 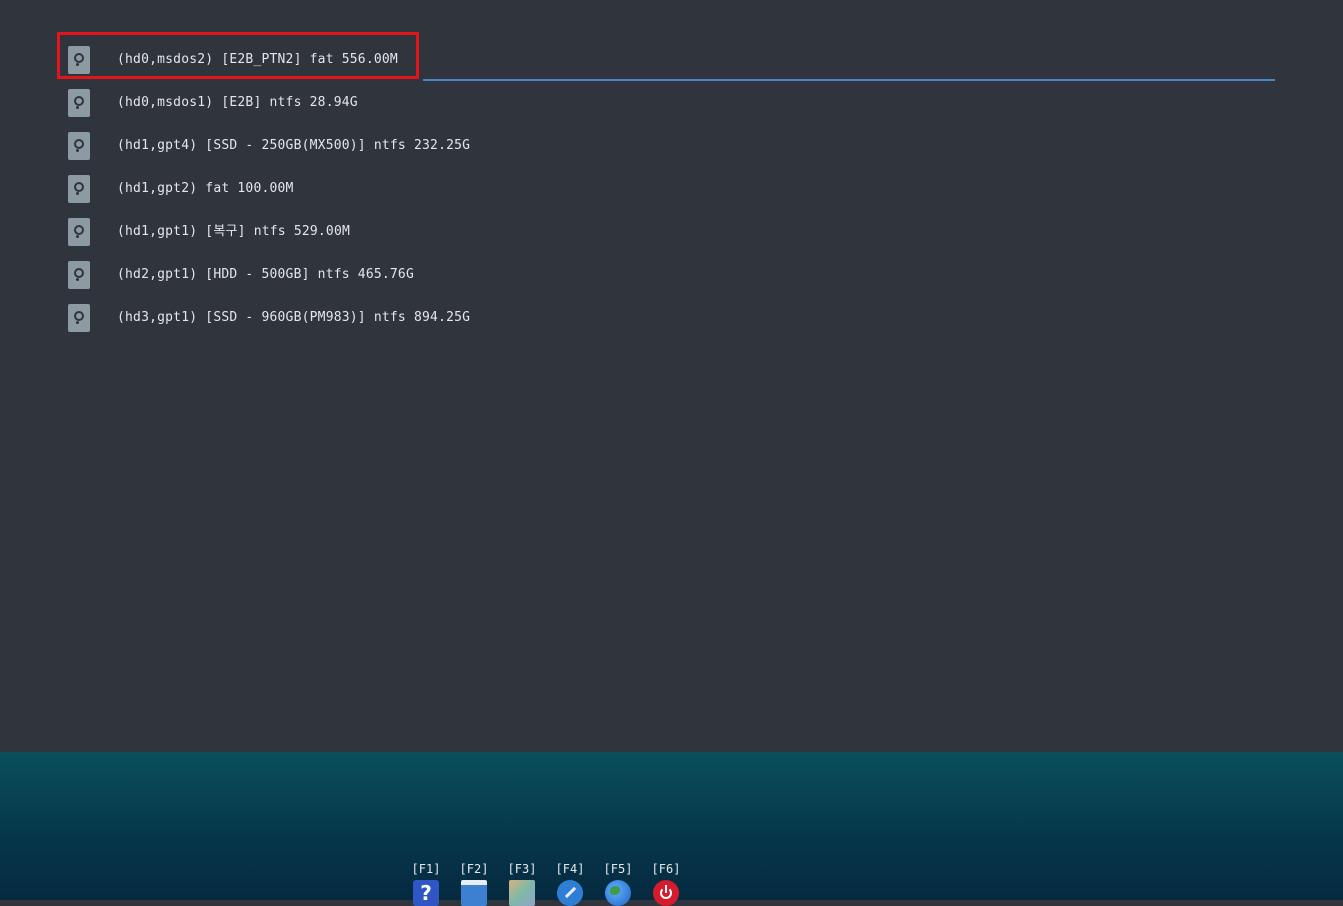 What do you see at coordinates (205, 188) in the screenshot?
I see `partition-label: (hd1,gpt2) fat 100.00M` at bounding box center [205, 188].